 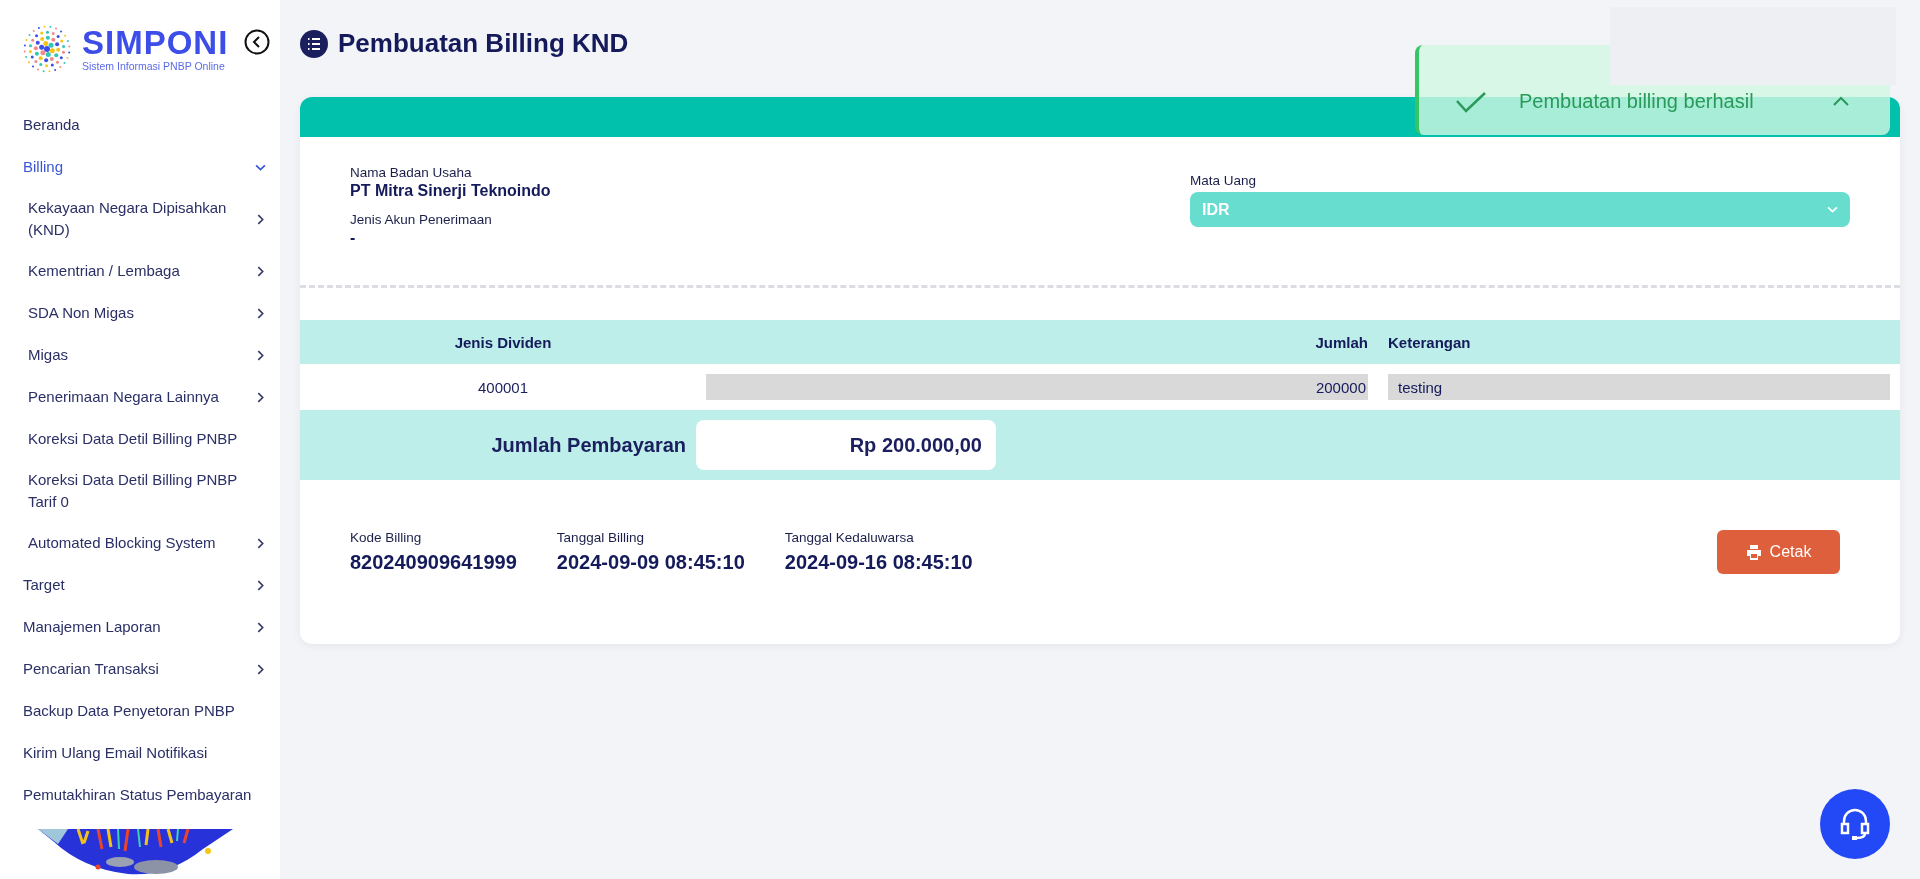 I want to click on total-label: Jumlah Pembayaran, so click(x=588, y=445).